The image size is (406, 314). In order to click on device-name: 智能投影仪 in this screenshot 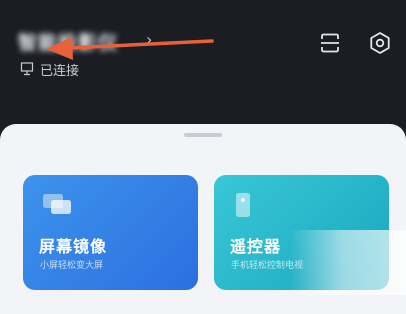, I will do `click(68, 41)`.